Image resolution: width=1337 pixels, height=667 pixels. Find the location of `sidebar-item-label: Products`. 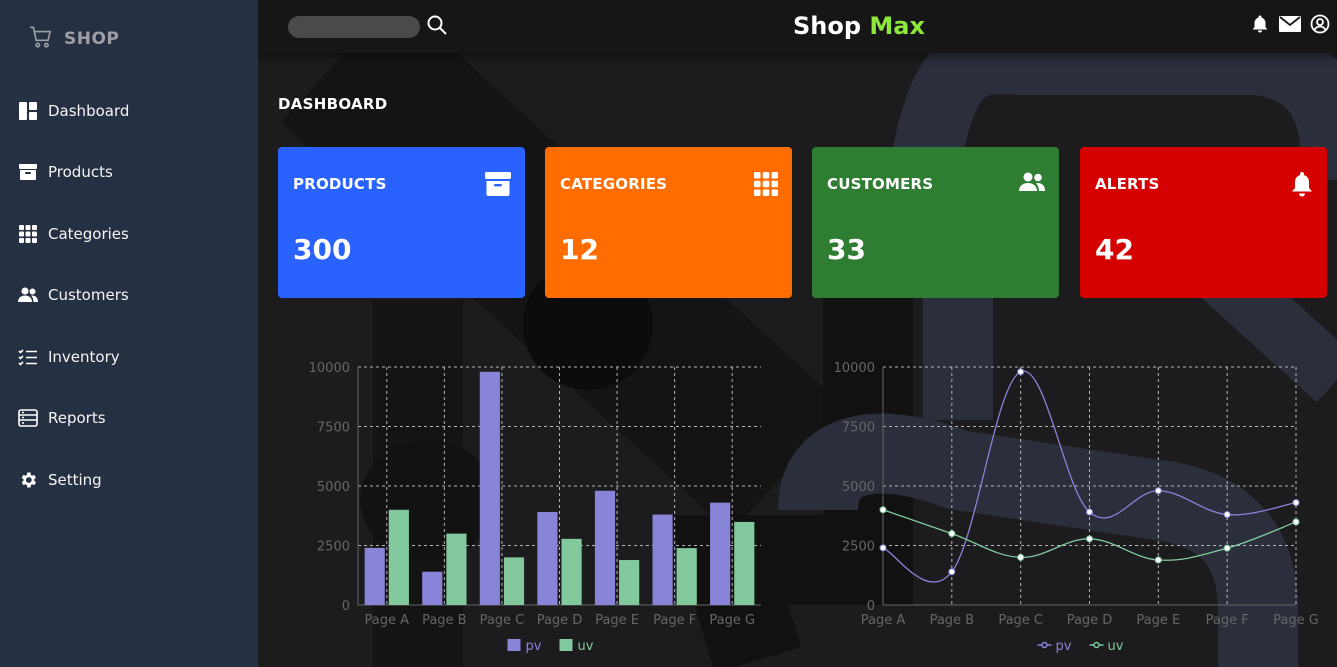

sidebar-item-label: Products is located at coordinates (80, 172).